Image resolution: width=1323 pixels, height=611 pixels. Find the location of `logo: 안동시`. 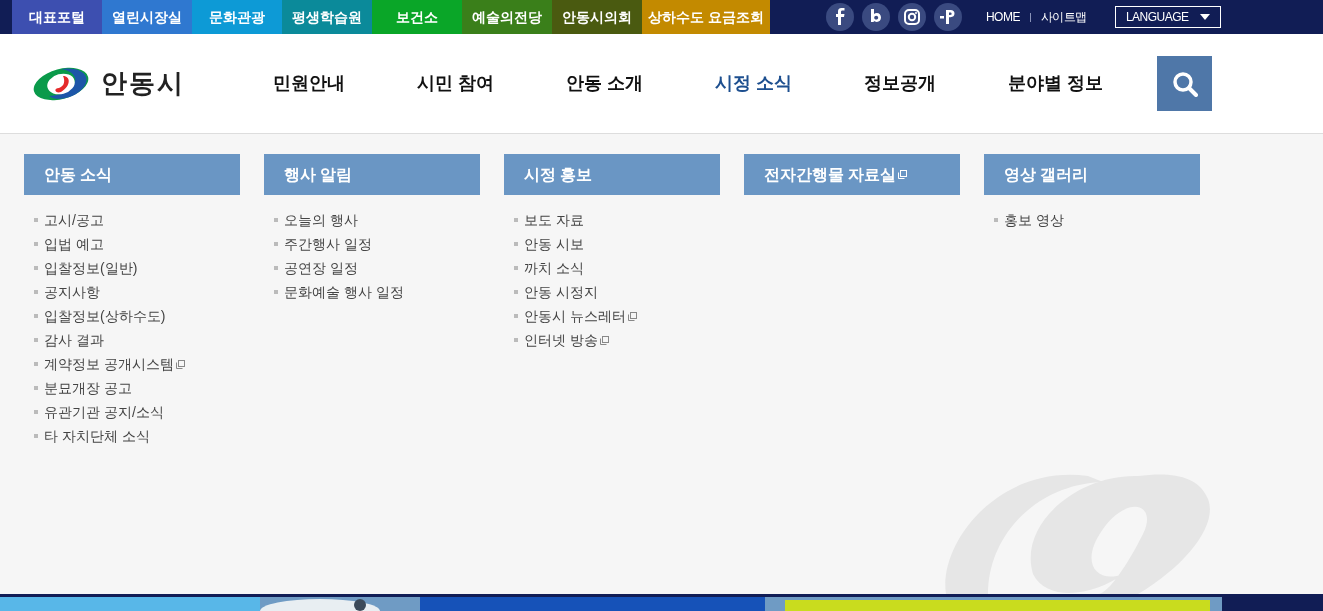

logo: 안동시 is located at coordinates (108, 83).